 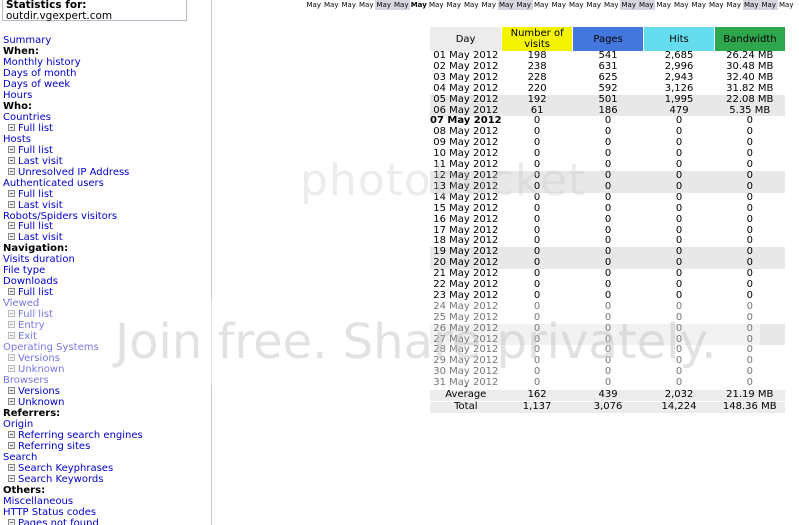 What do you see at coordinates (105, 73) in the screenshot?
I see `menu-item: Days of month` at bounding box center [105, 73].